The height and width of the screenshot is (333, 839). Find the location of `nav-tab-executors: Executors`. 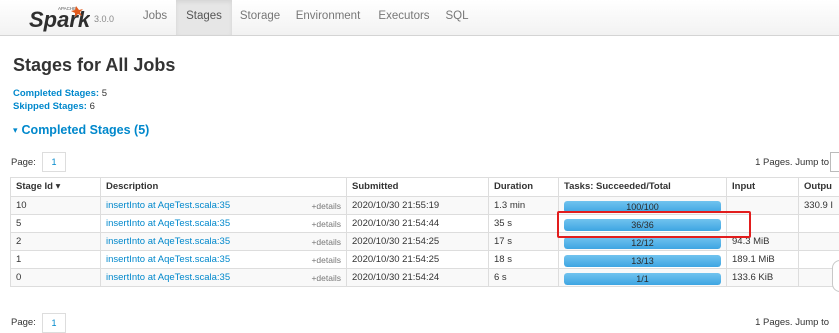

nav-tab-executors: Executors is located at coordinates (404, 17).